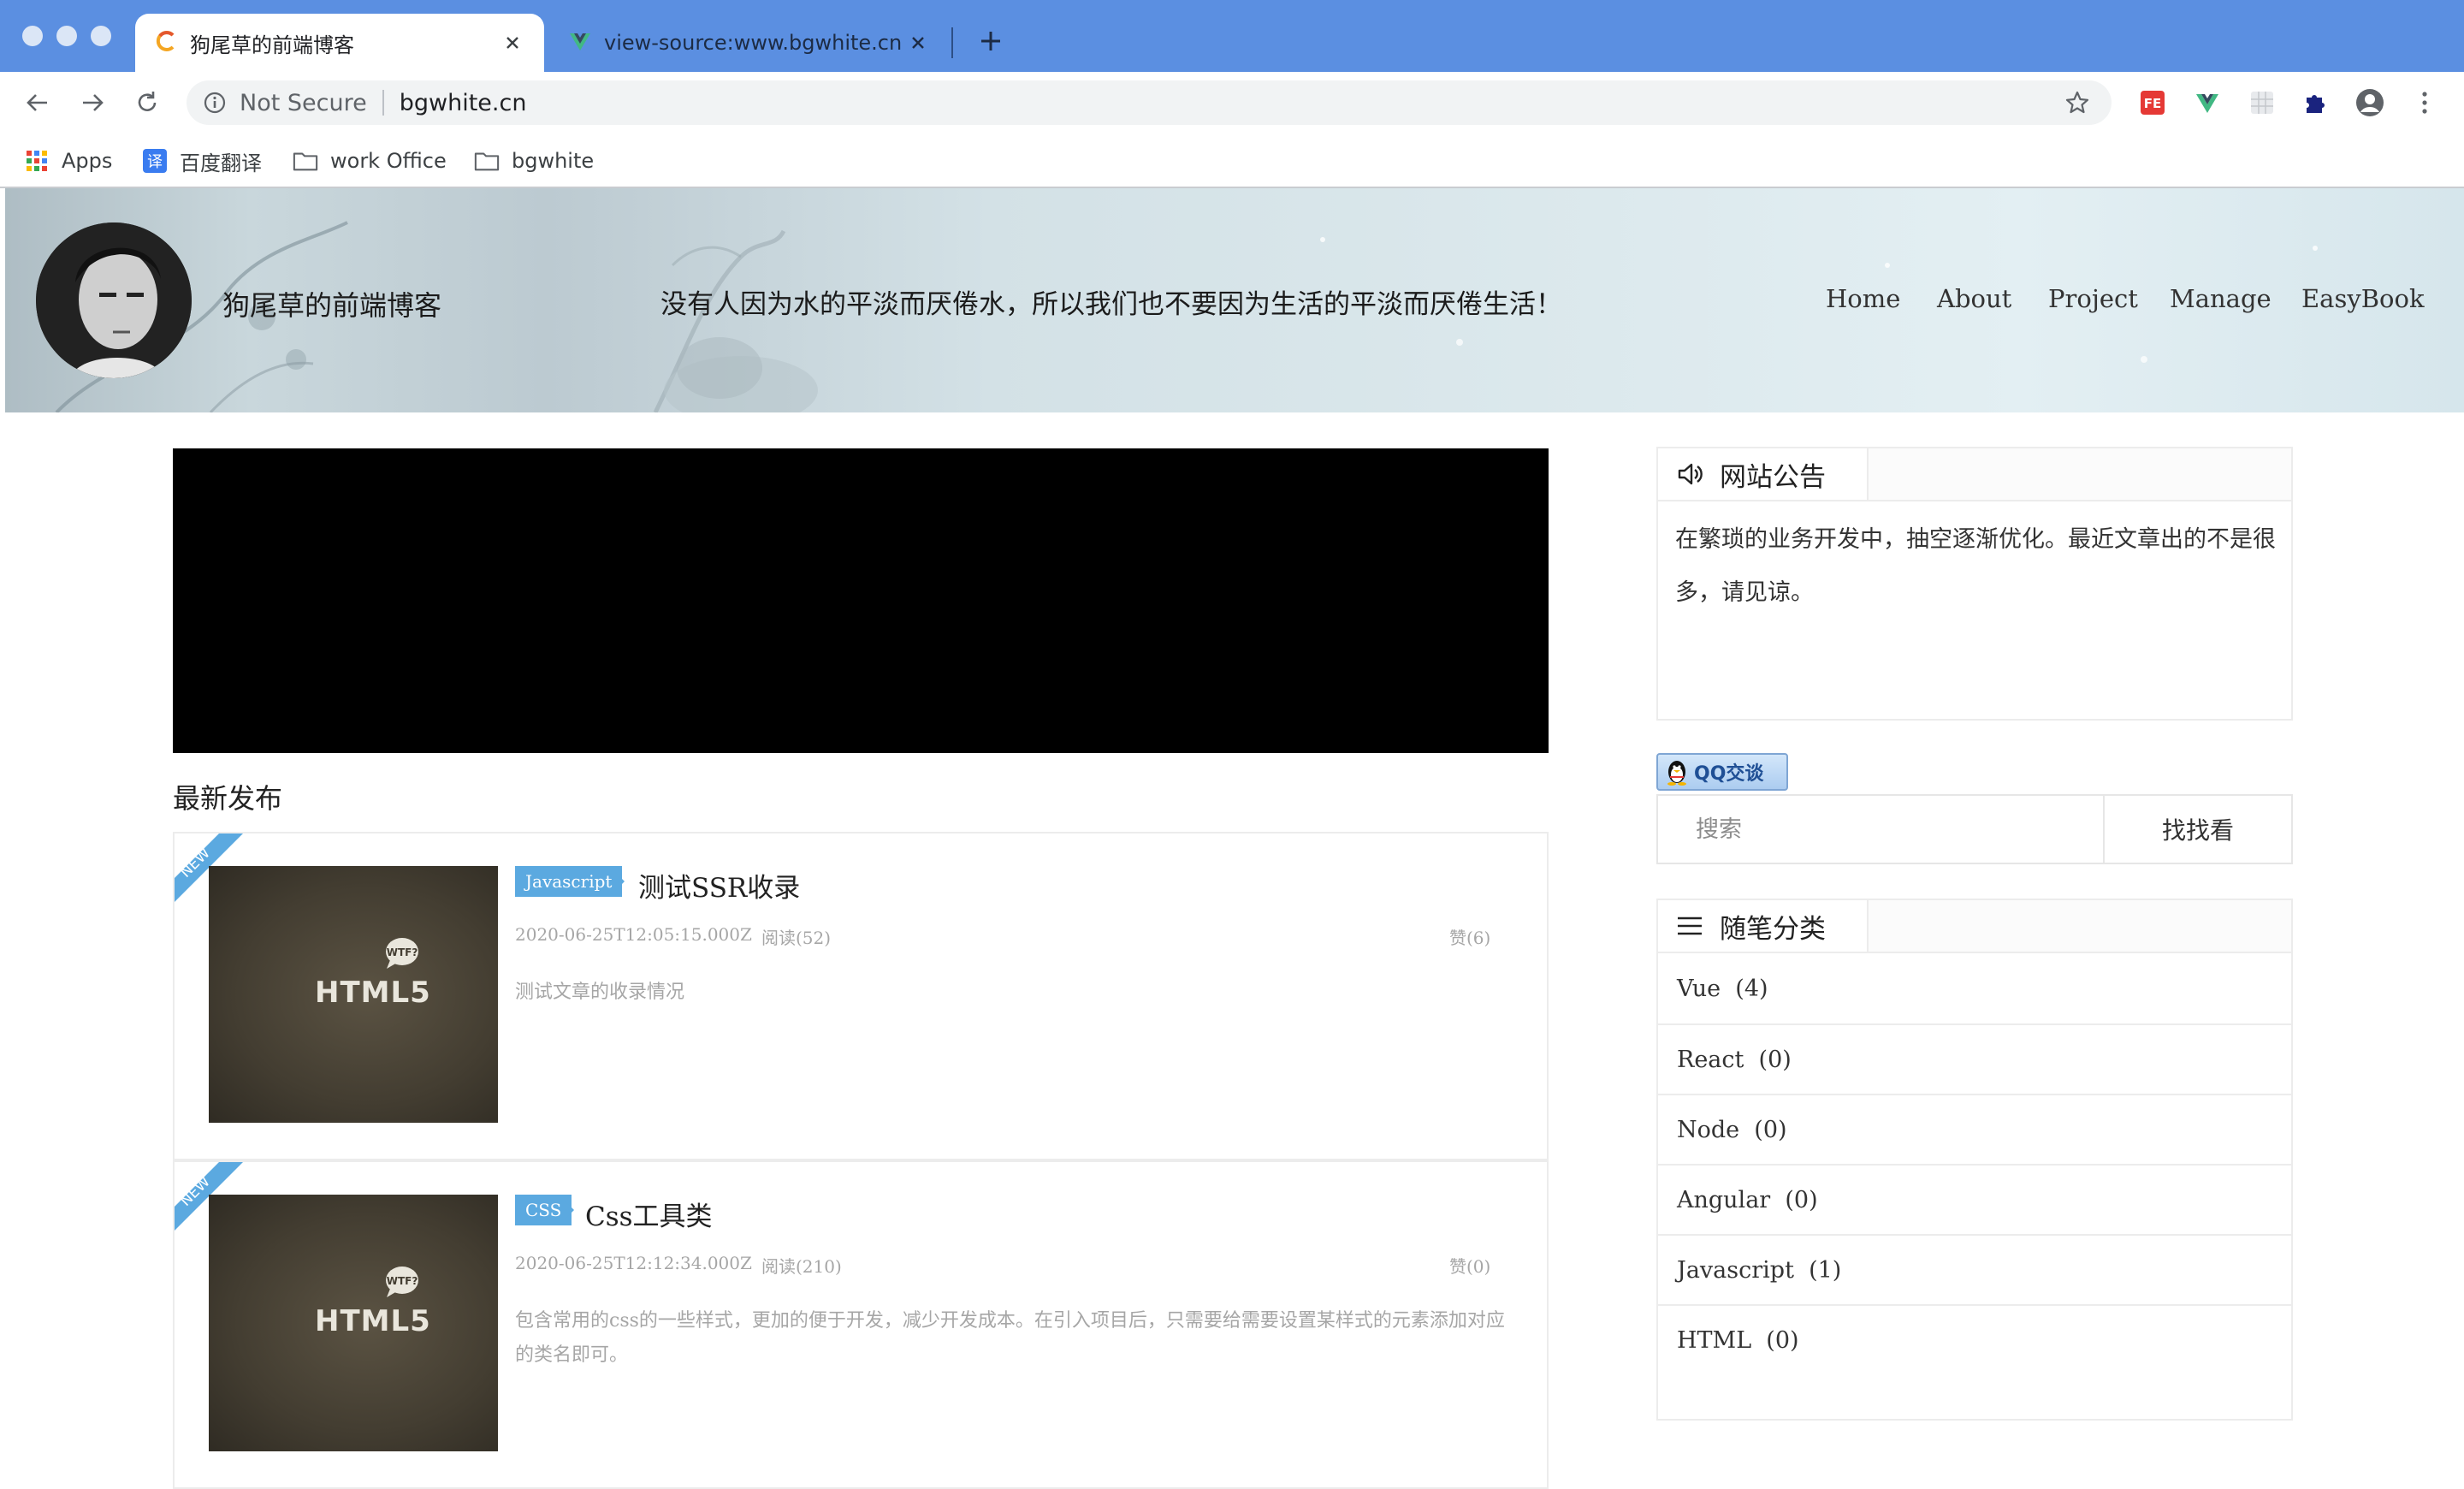  What do you see at coordinates (215, 103) in the screenshot?
I see `info-icon` at bounding box center [215, 103].